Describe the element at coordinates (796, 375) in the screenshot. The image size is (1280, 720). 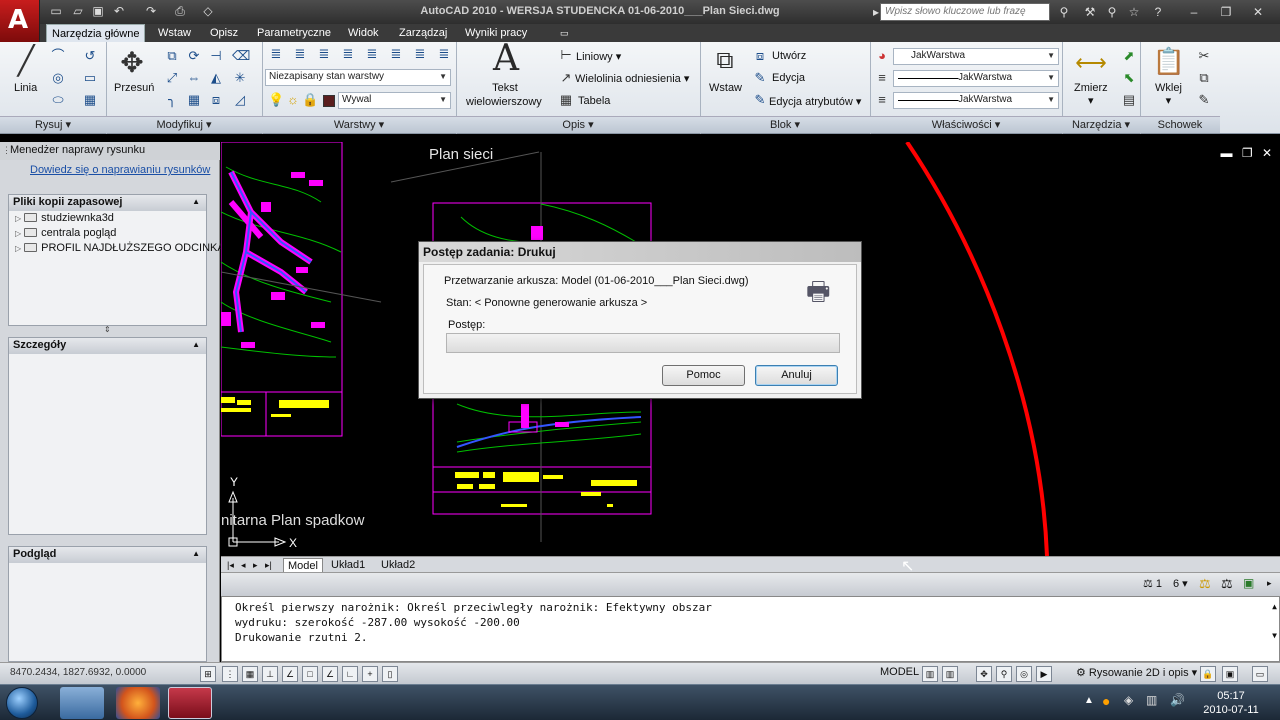
I see `cancel-button: Anuluj` at that location.